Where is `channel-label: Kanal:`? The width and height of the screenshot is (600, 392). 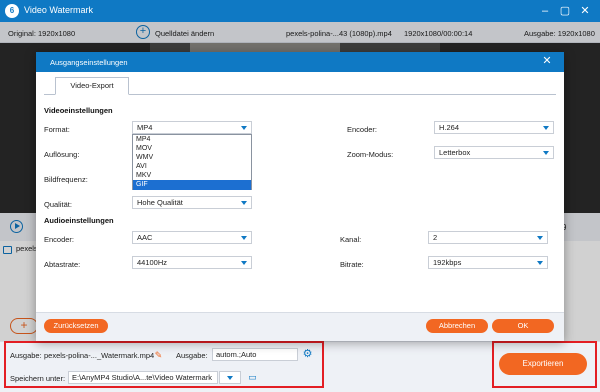
channel-label: Kanal: is located at coordinates (351, 239).